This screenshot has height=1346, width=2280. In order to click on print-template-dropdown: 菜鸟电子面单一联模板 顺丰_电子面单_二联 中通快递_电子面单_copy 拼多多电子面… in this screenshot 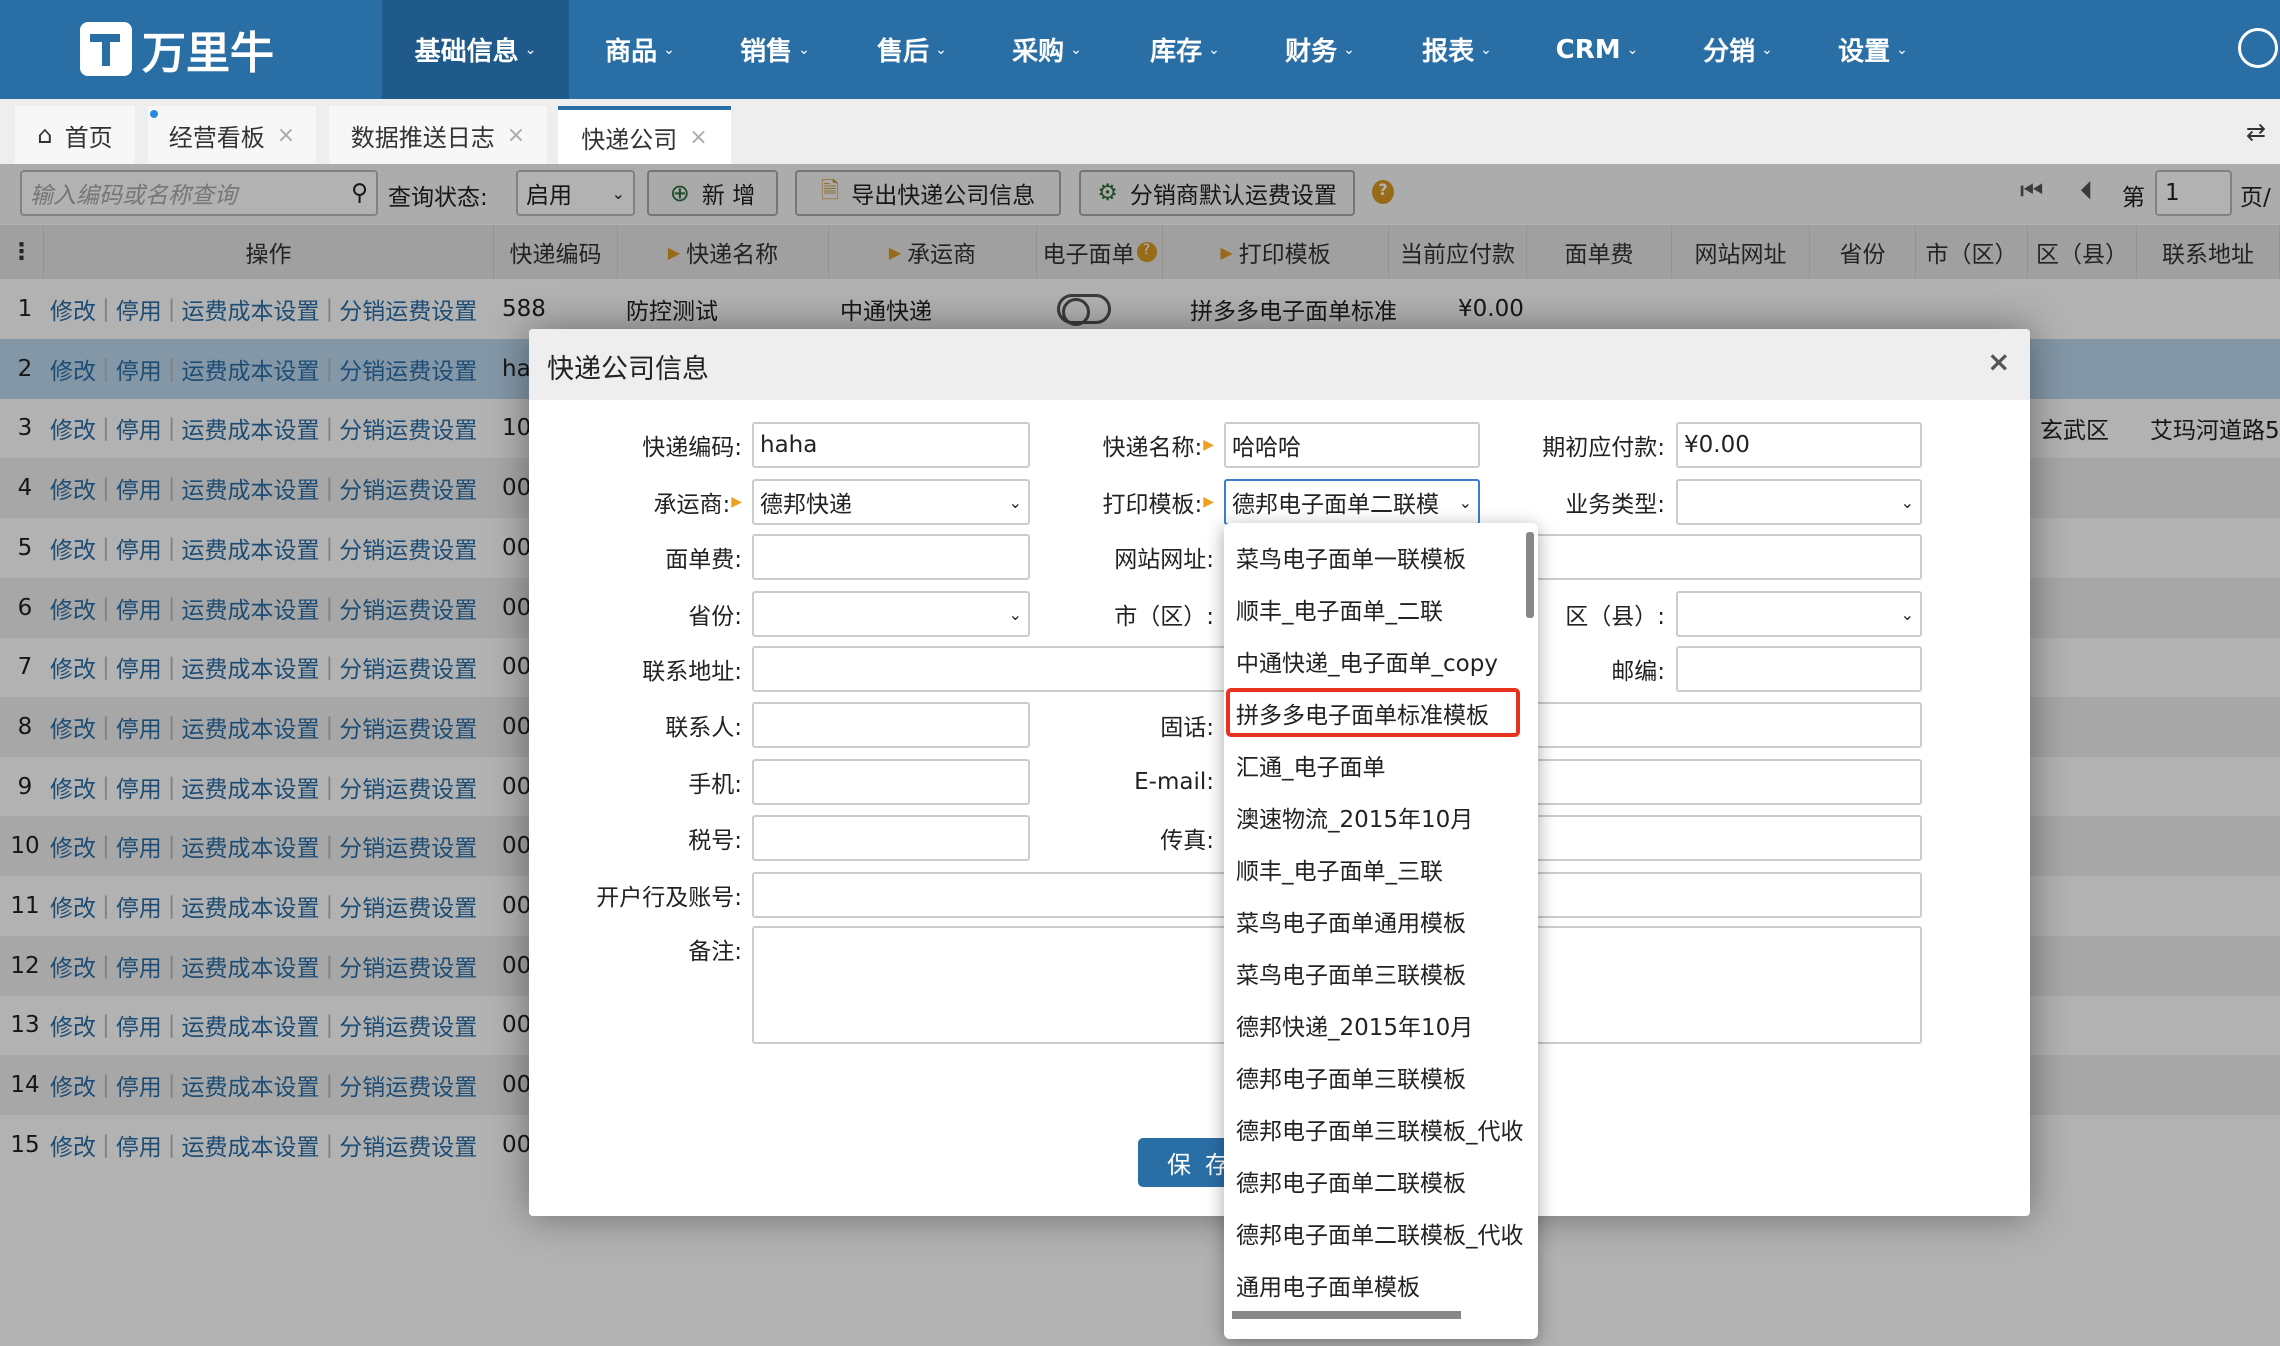, I will do `click(1381, 931)`.